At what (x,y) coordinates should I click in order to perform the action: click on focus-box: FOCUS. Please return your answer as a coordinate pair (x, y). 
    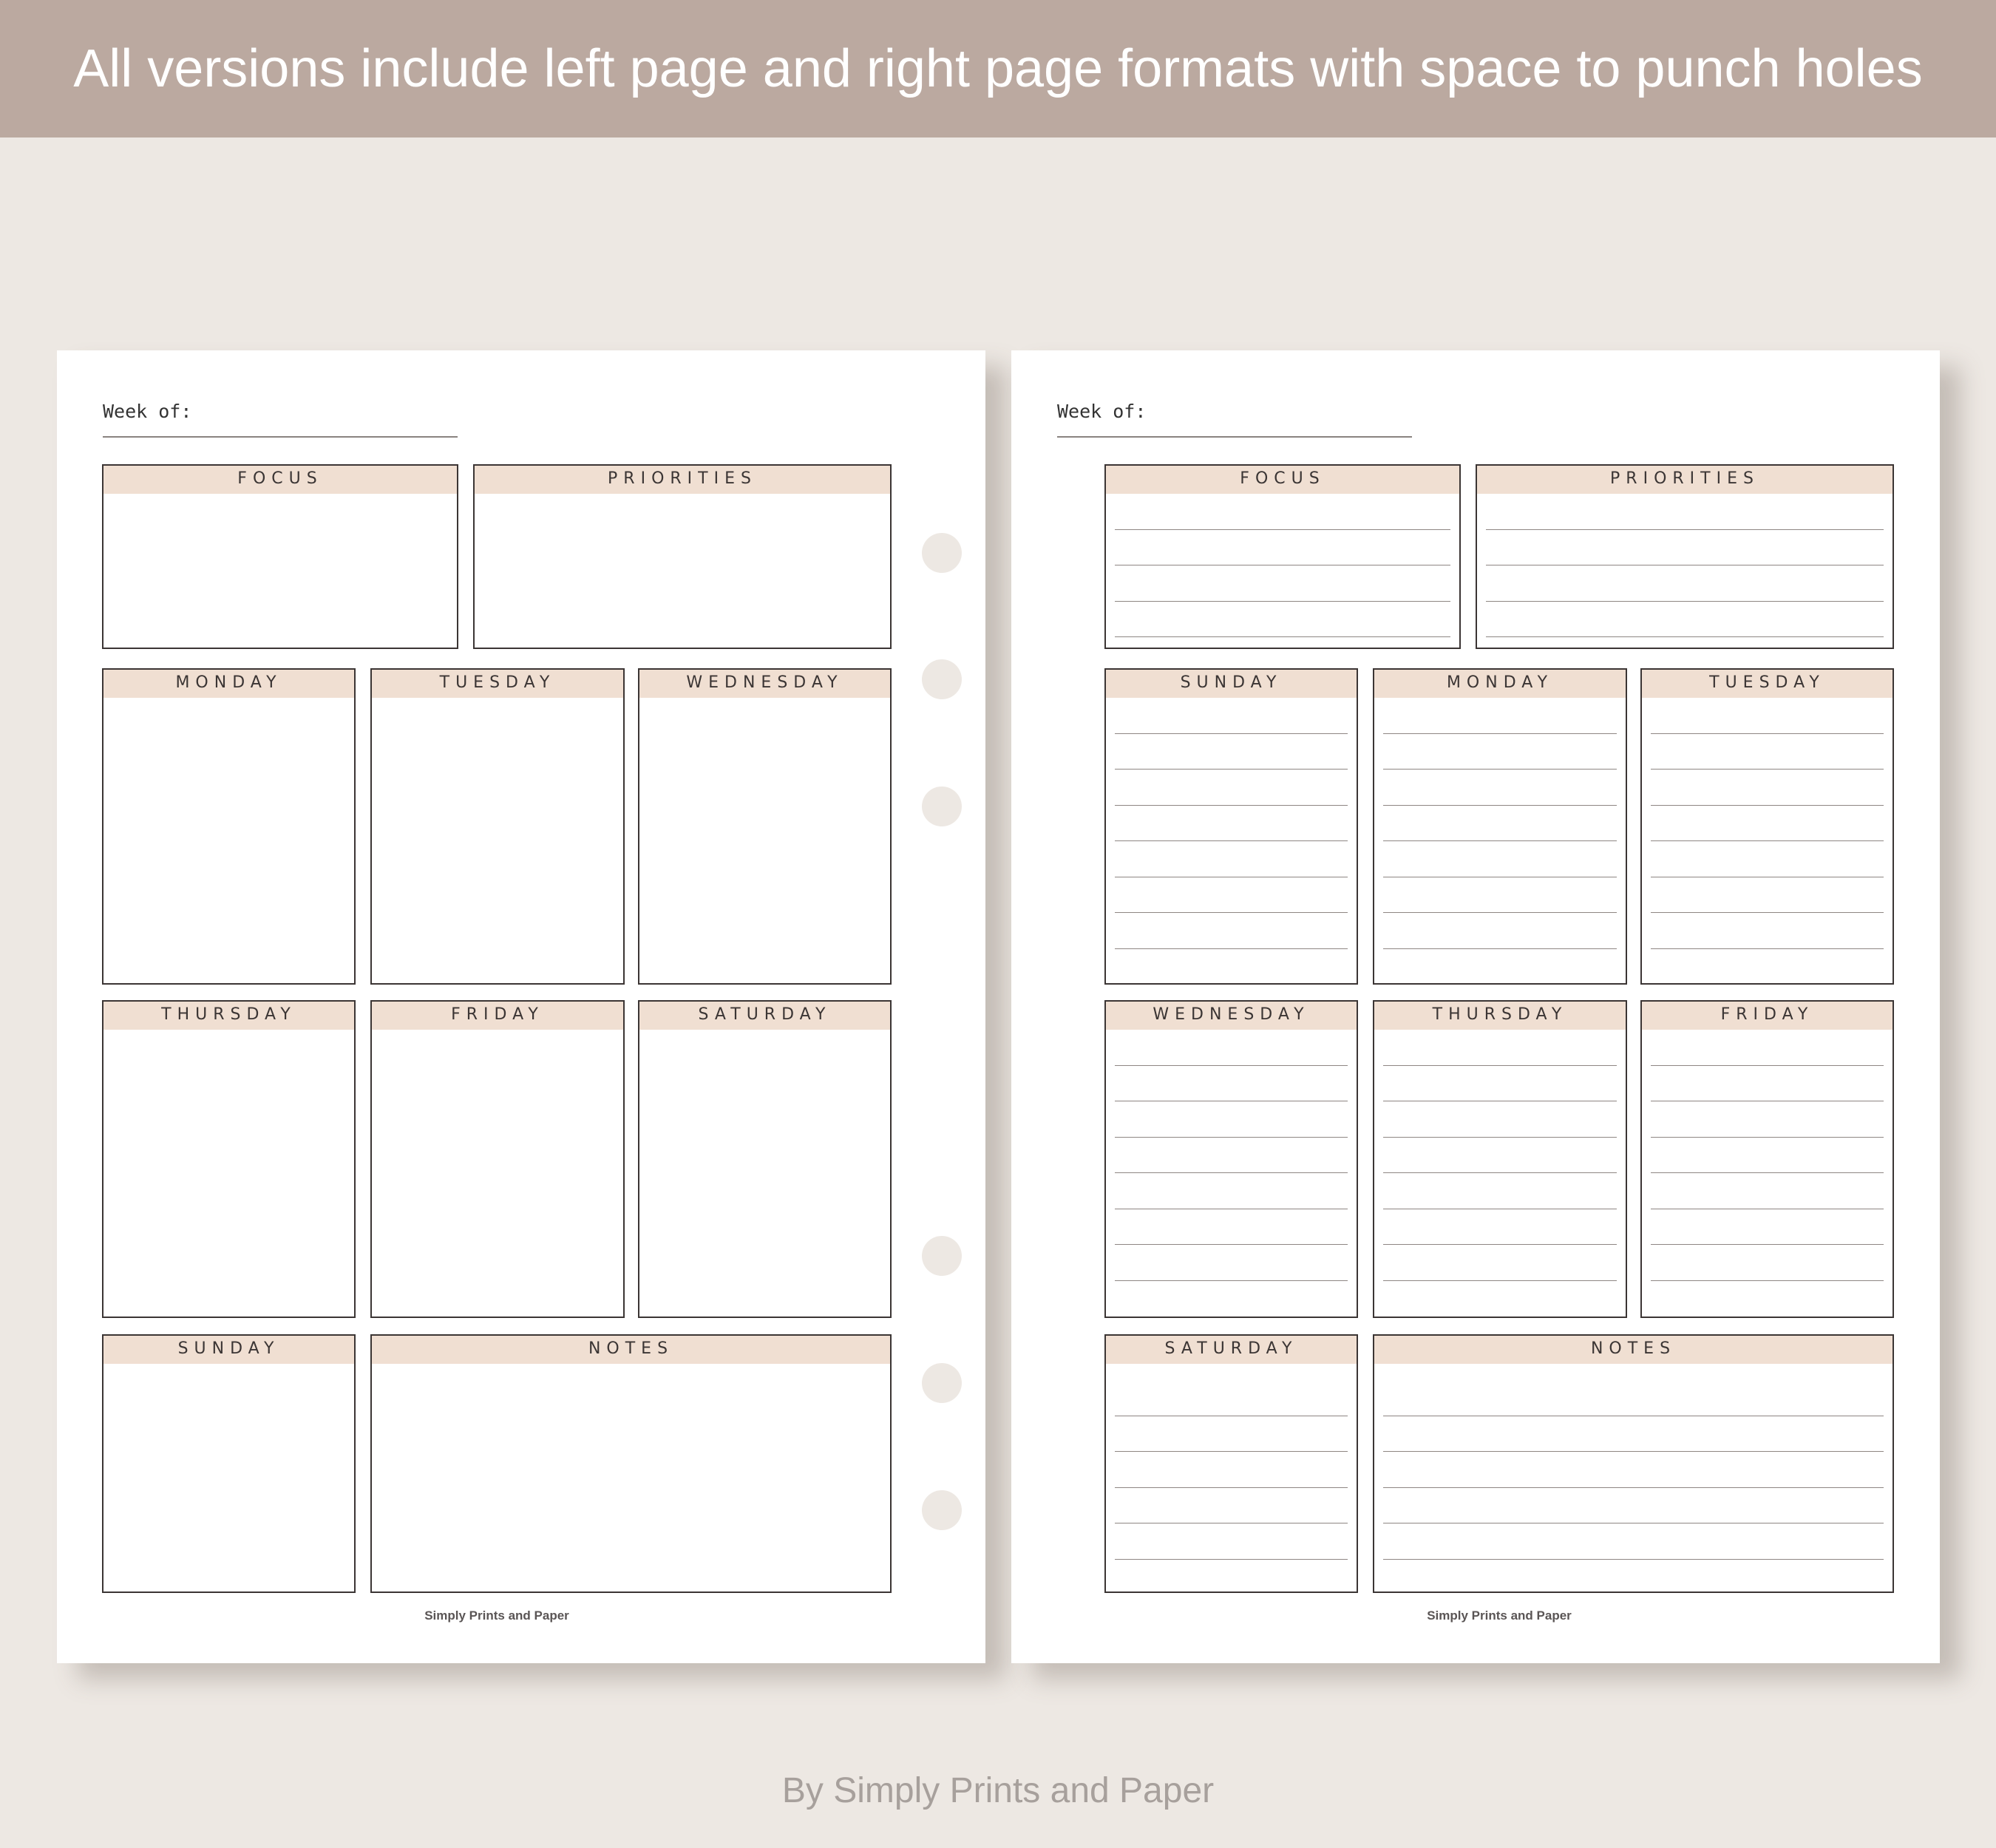
    Looking at the image, I should click on (280, 556).